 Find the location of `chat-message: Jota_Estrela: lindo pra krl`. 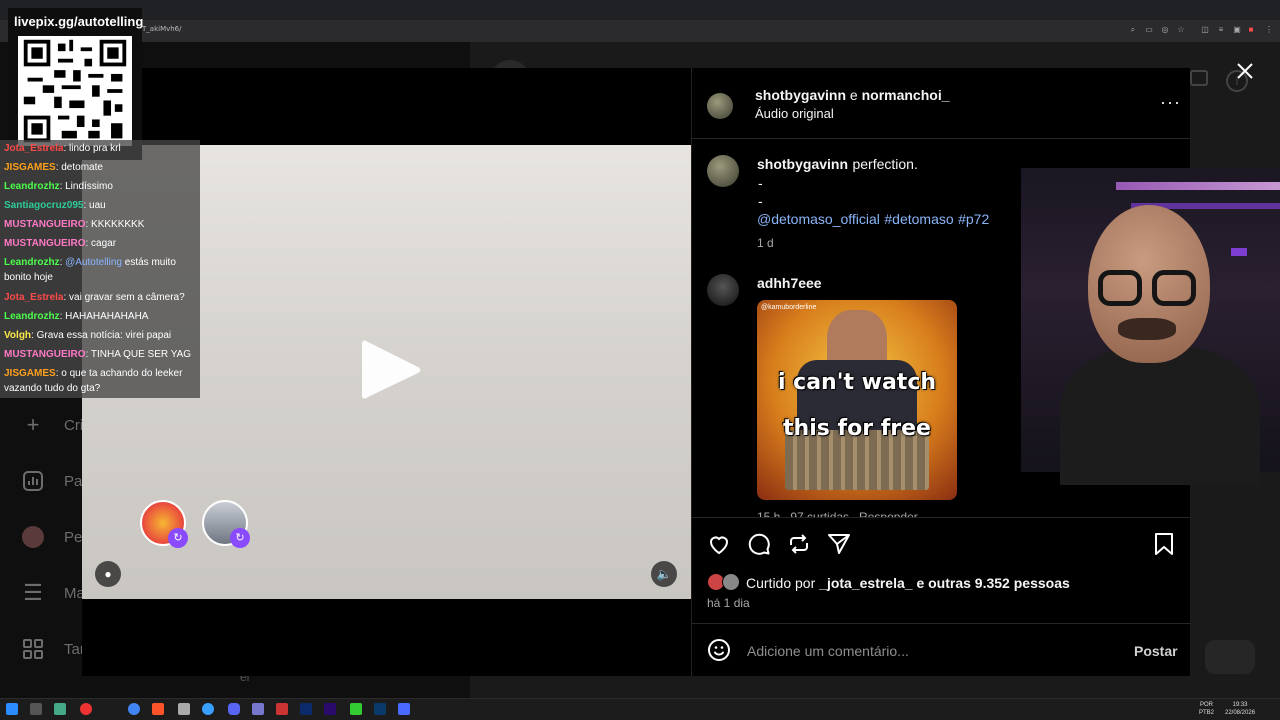

chat-message: Jota_Estrela: lindo pra krl is located at coordinates (62, 148).